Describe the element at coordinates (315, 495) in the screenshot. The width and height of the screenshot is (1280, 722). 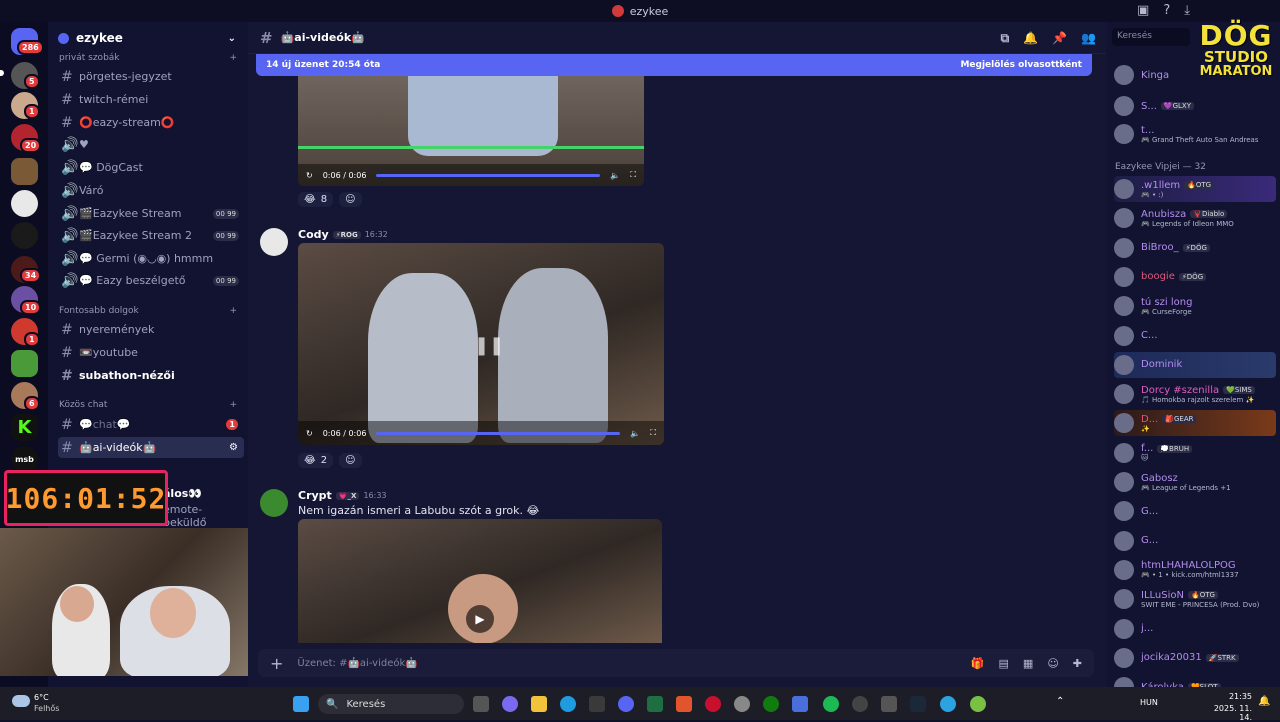
I see `username: Crypt` at that location.